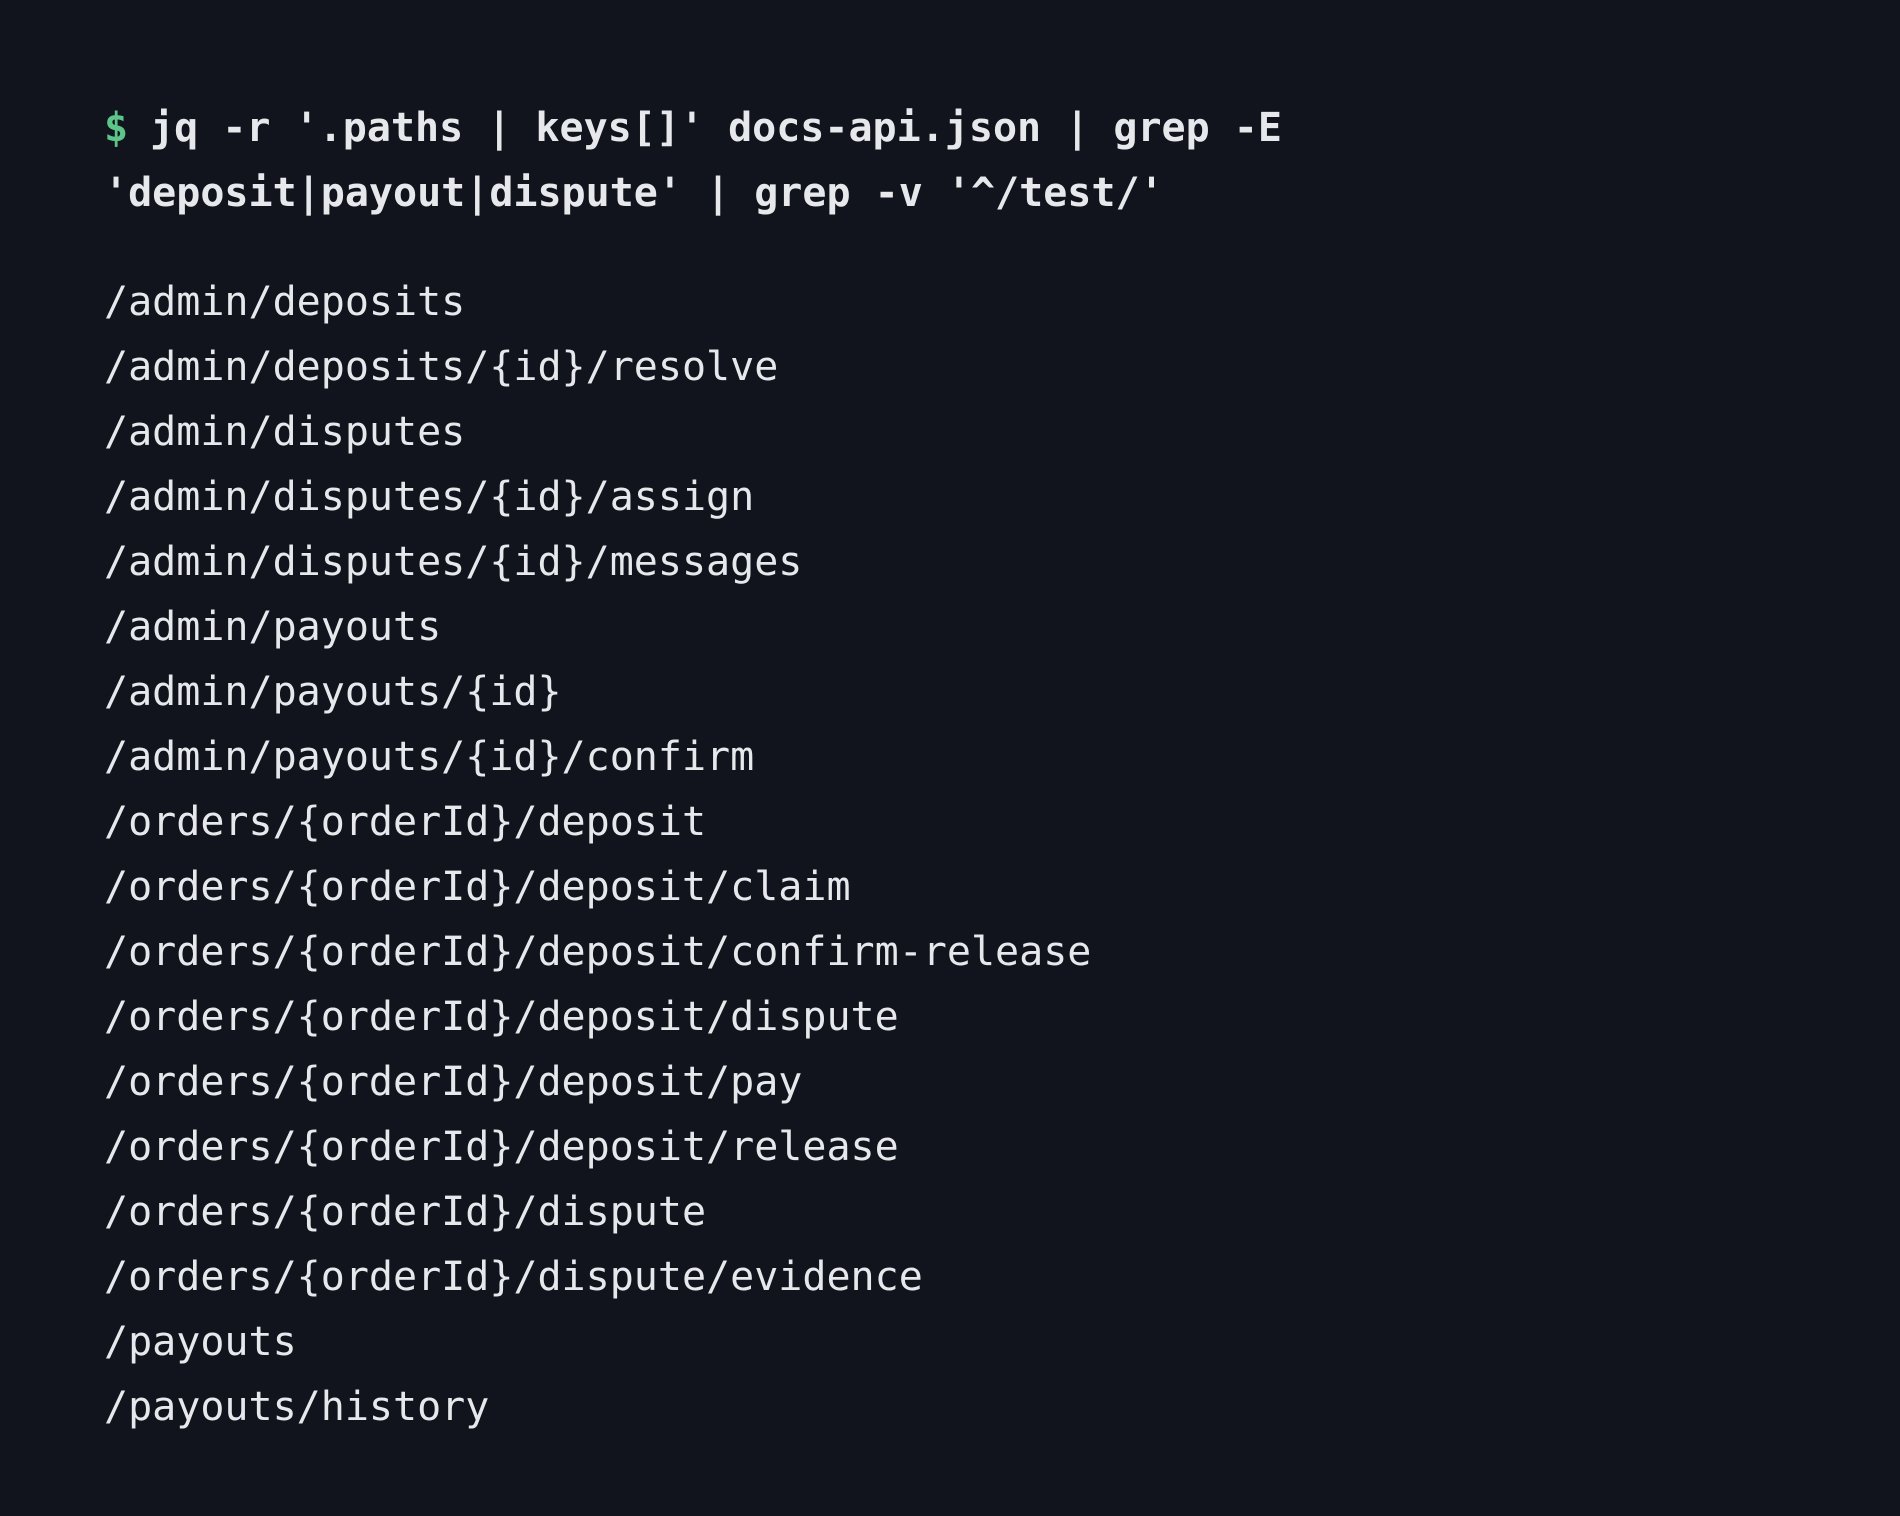  Describe the element at coordinates (333, 692) in the screenshot. I see `output-line: /admin/payouts/{id}` at that location.